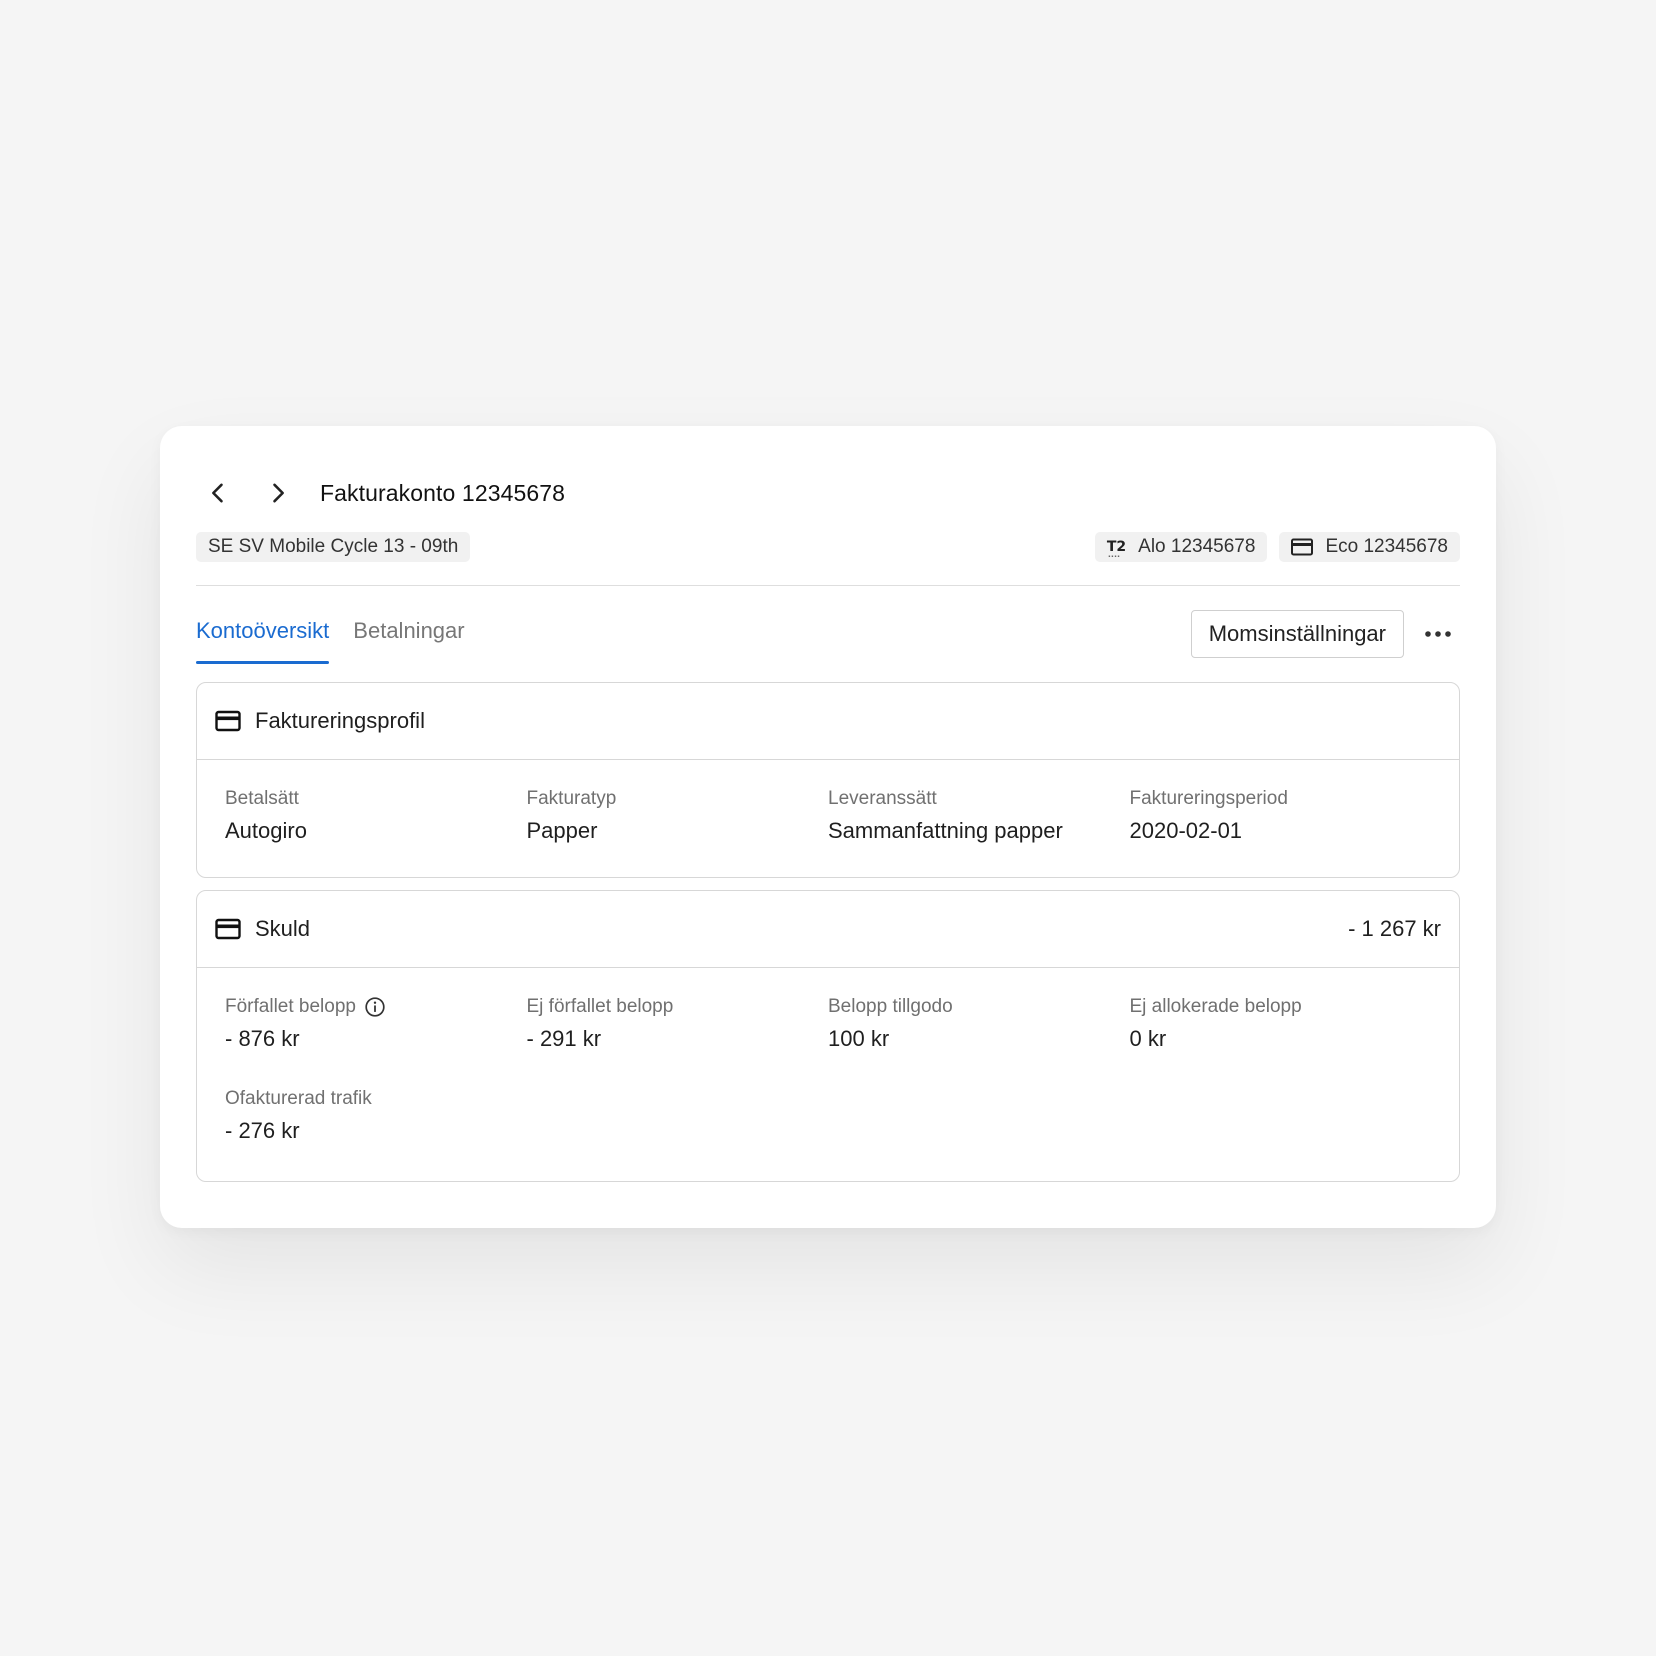 Image resolution: width=1656 pixels, height=1656 pixels. What do you see at coordinates (562, 830) in the screenshot?
I see `field-value: Papper` at bounding box center [562, 830].